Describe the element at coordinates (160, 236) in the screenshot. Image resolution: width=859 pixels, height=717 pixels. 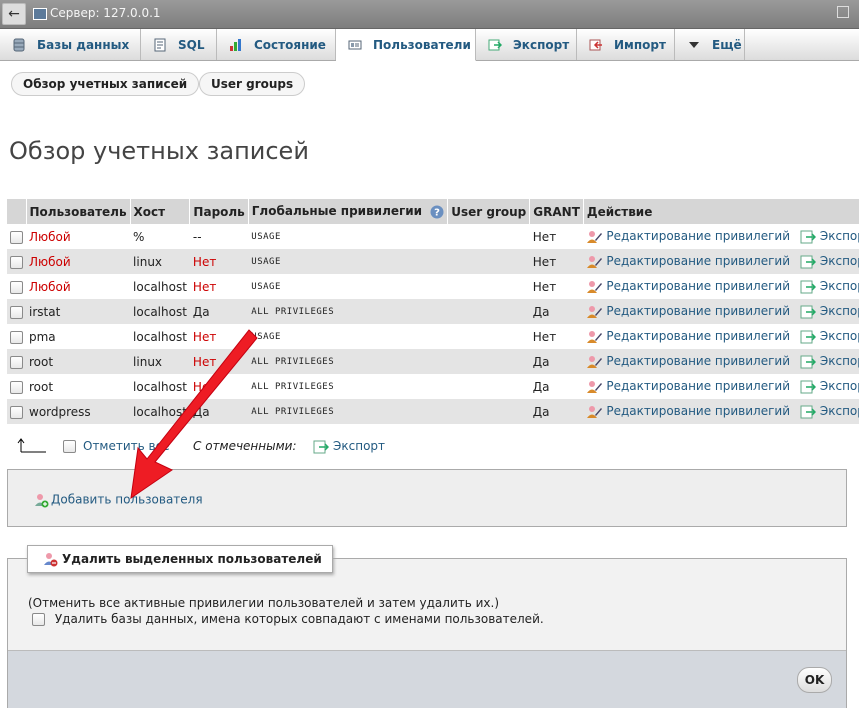
I see `cell-host: %` at that location.